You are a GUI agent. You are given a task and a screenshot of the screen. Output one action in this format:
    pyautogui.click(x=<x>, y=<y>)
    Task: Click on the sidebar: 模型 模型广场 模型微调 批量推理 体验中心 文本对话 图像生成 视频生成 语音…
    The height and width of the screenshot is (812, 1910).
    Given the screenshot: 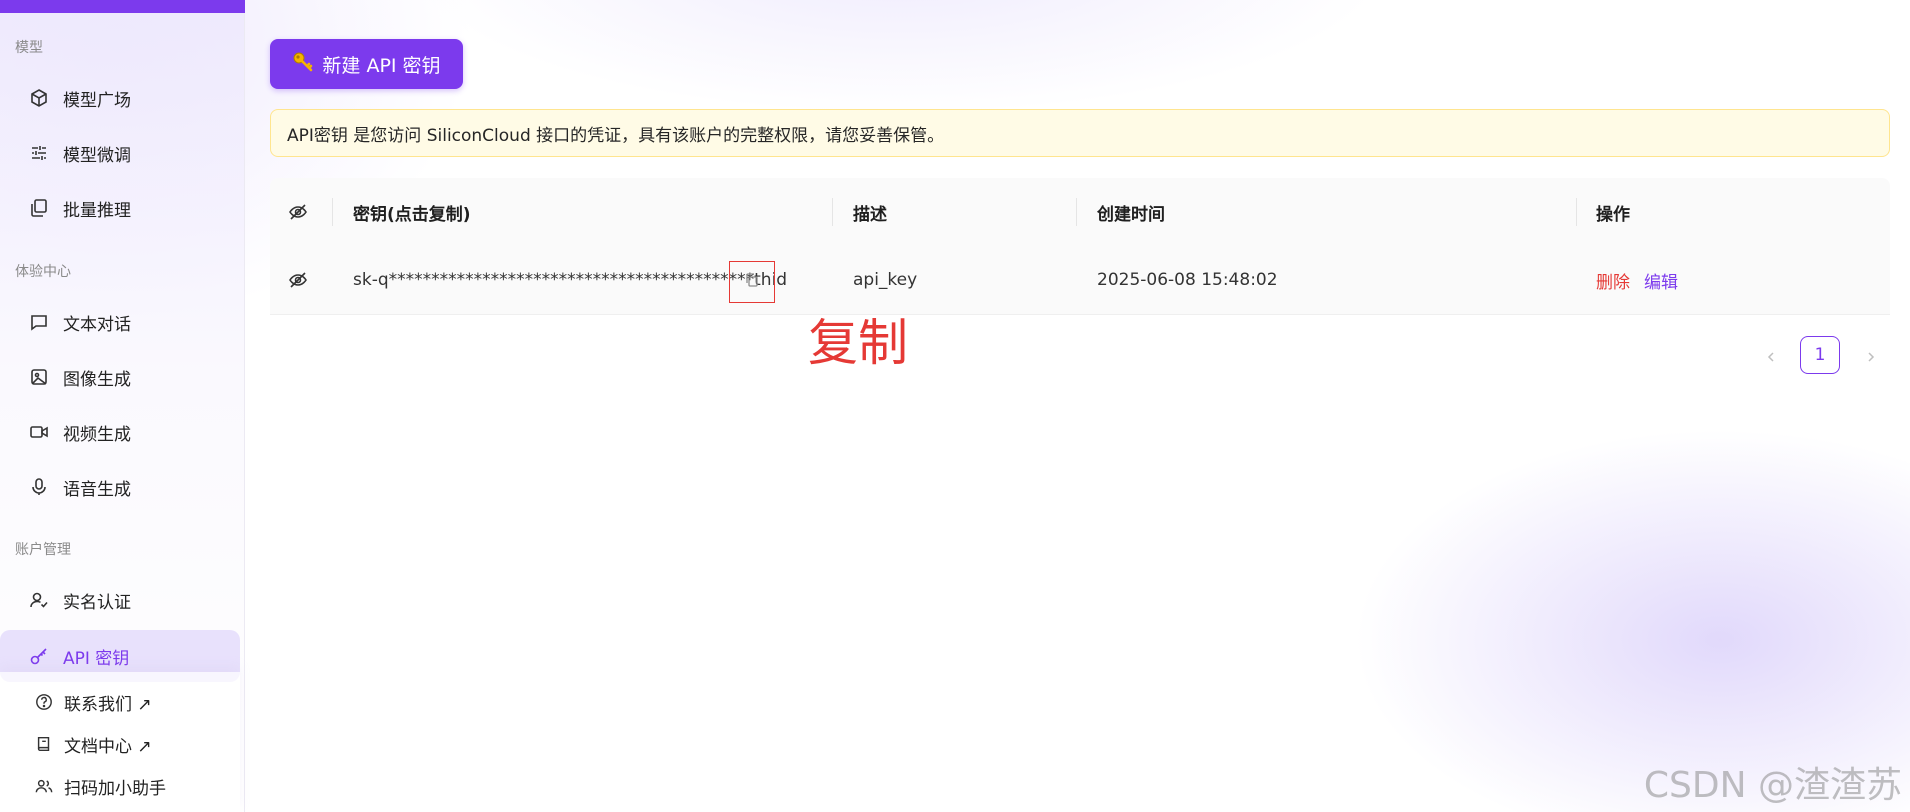 What is the action you would take?
    pyautogui.click(x=122, y=406)
    